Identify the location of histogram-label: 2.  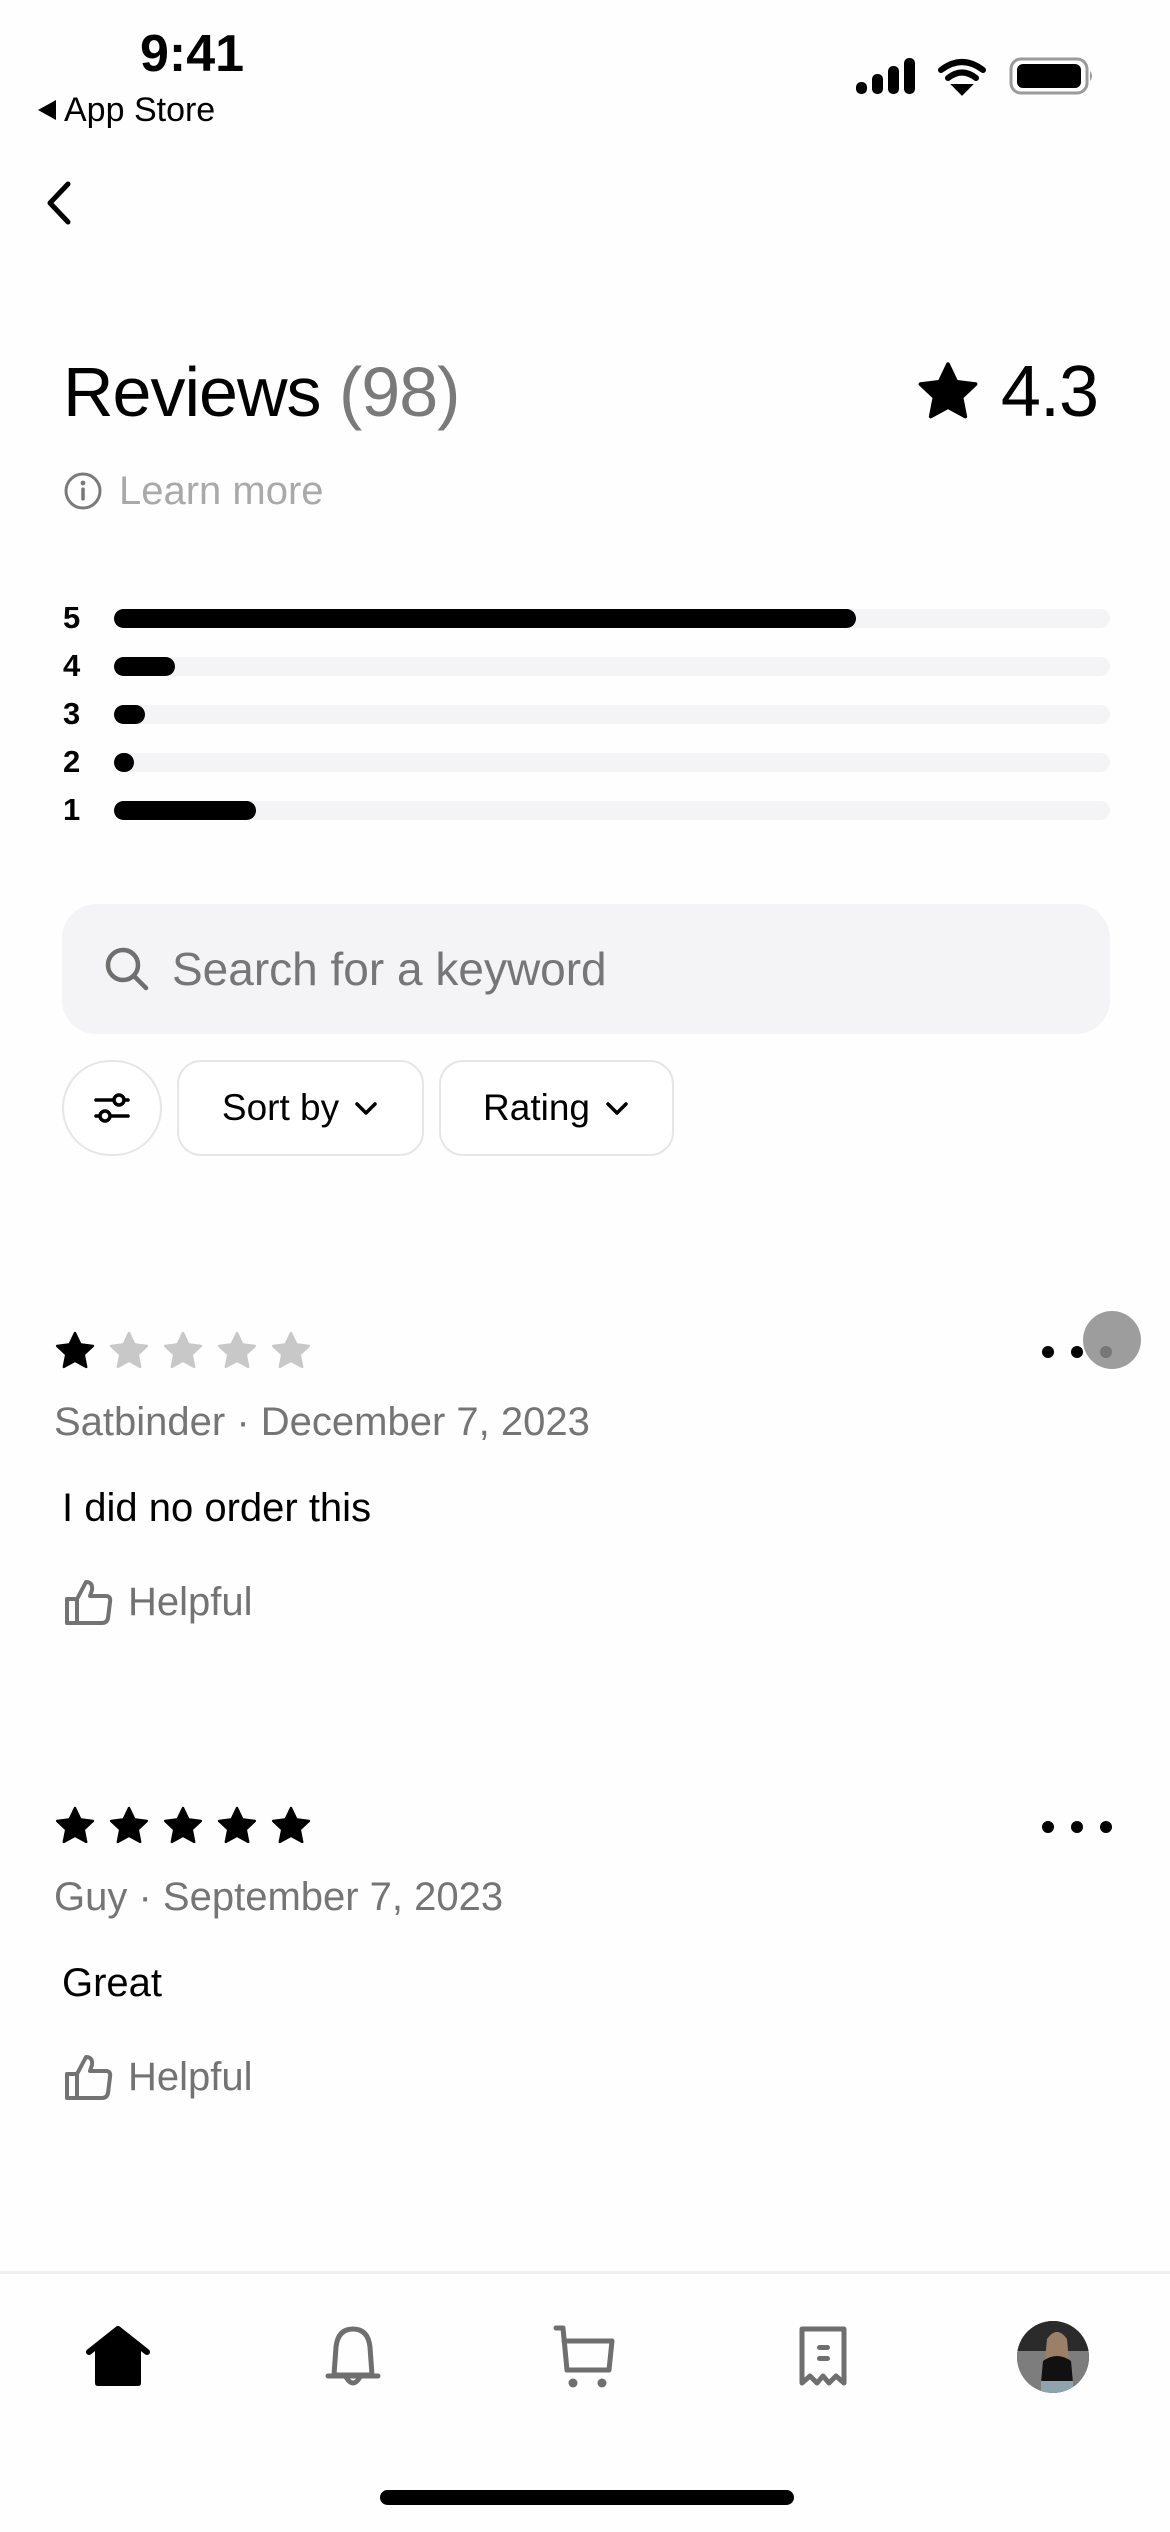
(72, 761).